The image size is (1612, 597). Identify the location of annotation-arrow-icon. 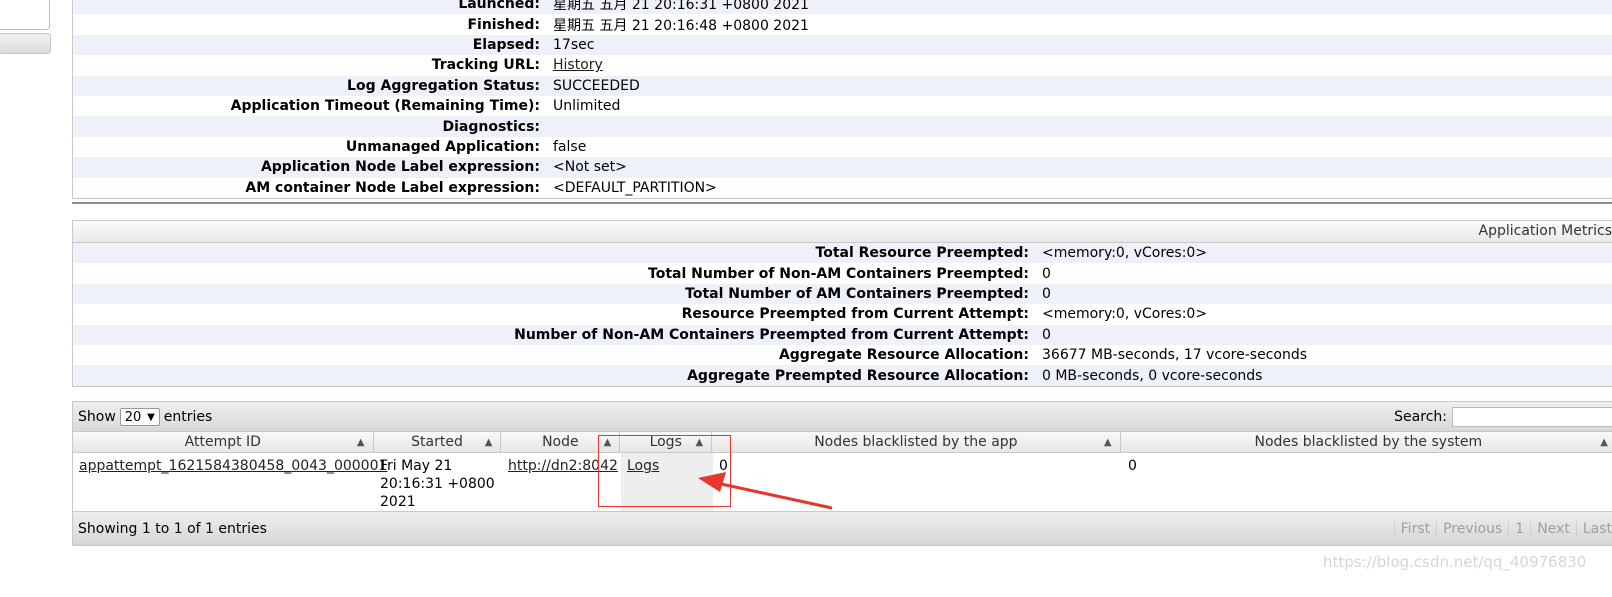
(765, 491).